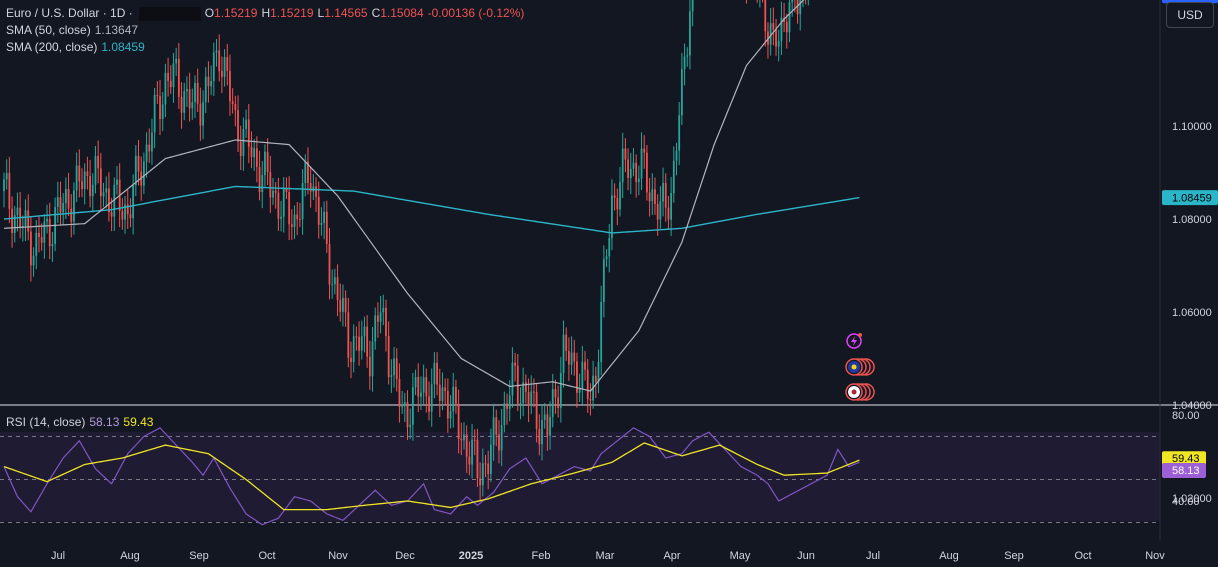  Describe the element at coordinates (81, 422) in the screenshot. I see `legend-rsi: RSI (14, close) 58.13 59.43` at that location.